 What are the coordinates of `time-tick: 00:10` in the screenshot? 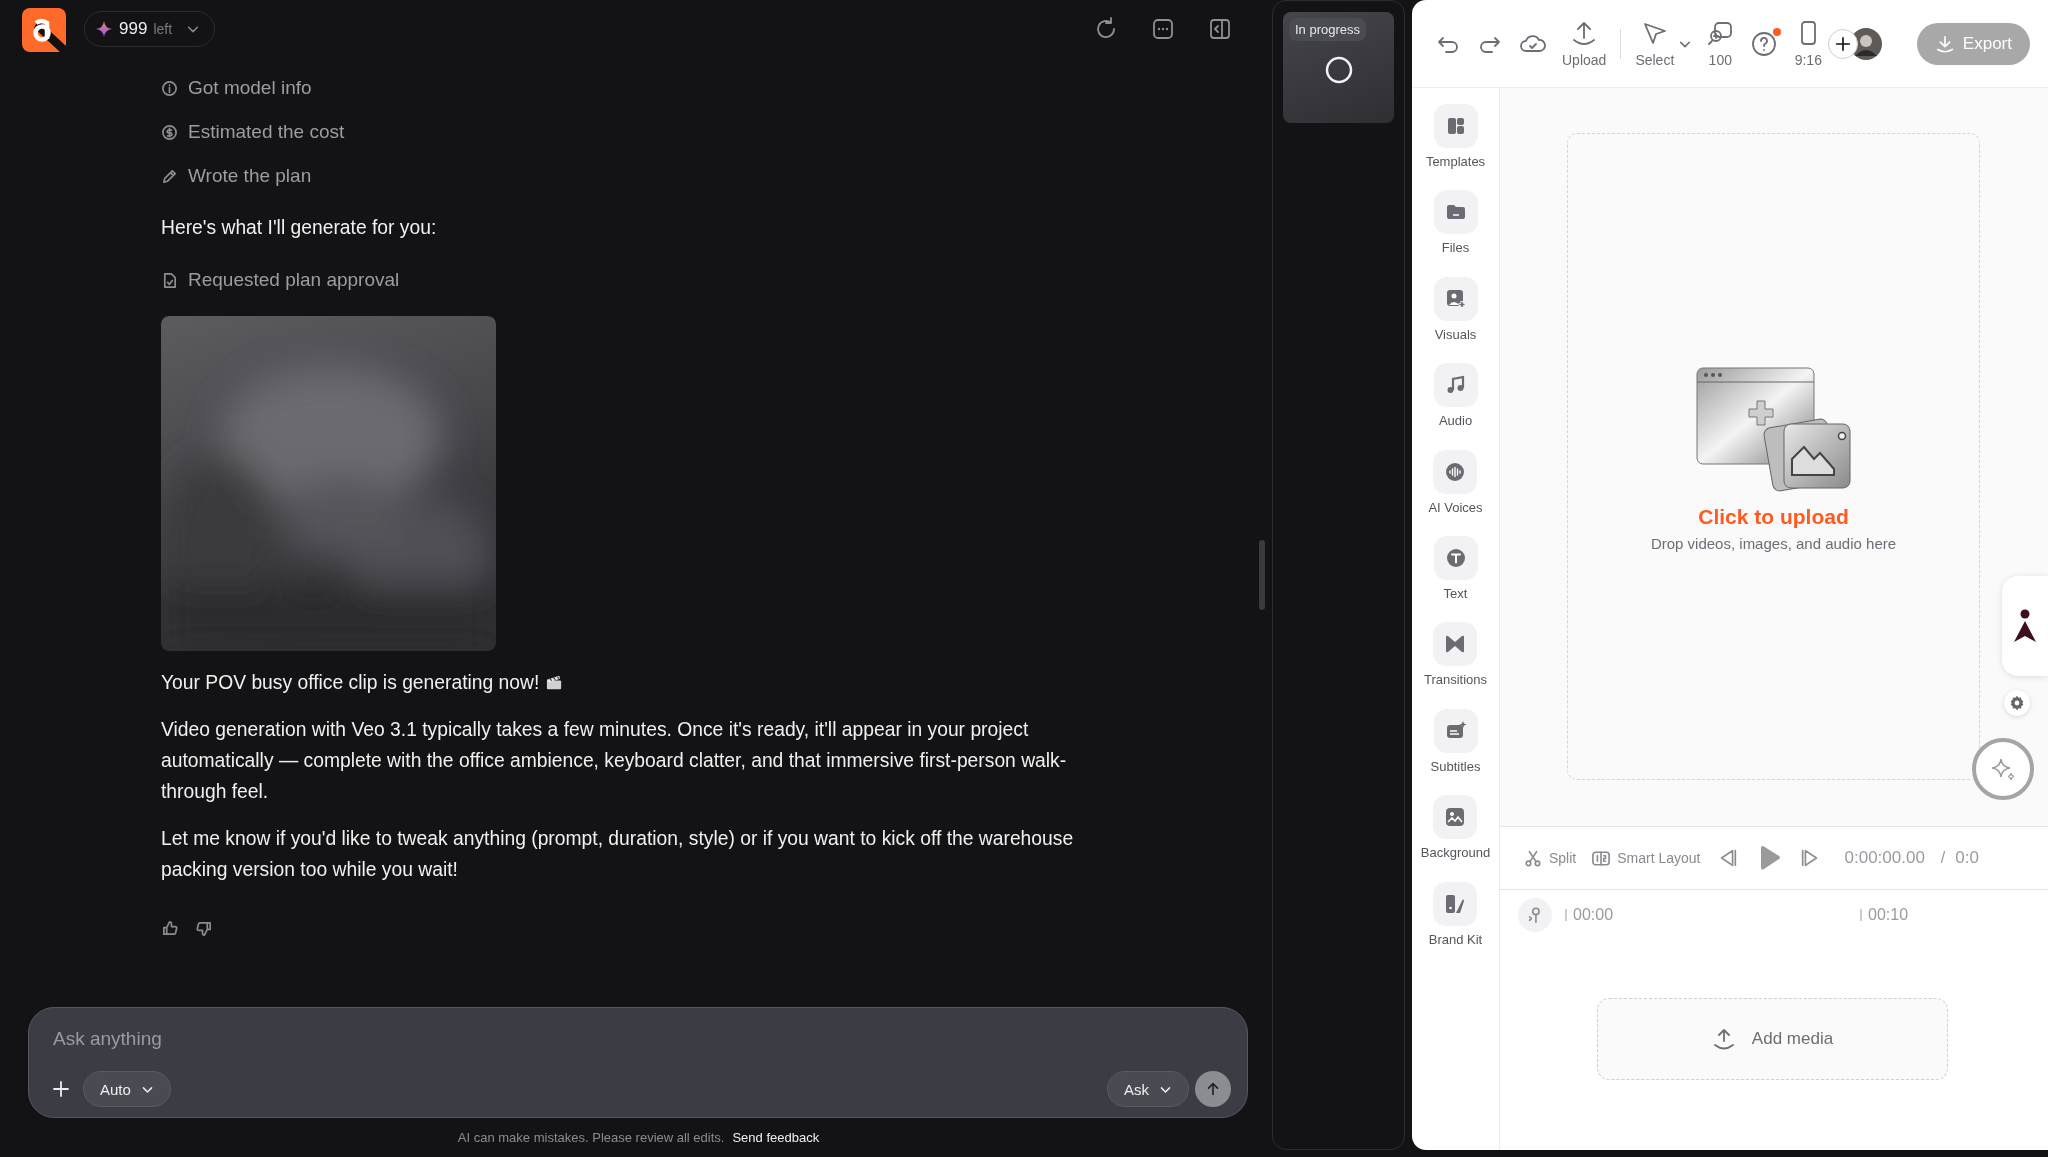 It's located at (1884, 915).